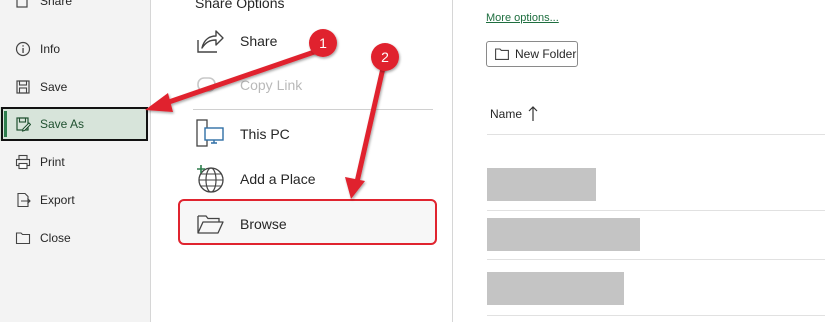 Image resolution: width=825 pixels, height=322 pixels. I want to click on nav-item-save-as: Save As, so click(74, 124).